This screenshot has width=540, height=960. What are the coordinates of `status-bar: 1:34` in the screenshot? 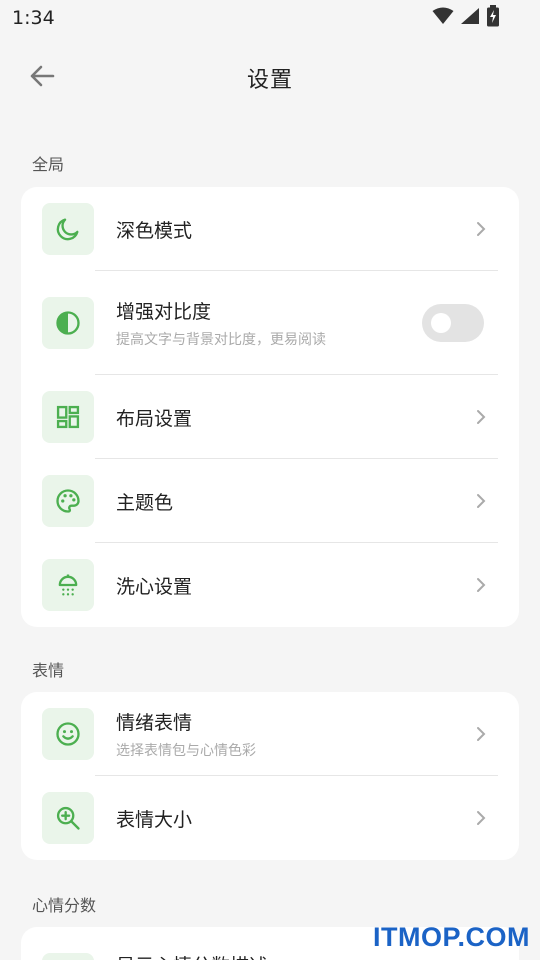 It's located at (270, 18).